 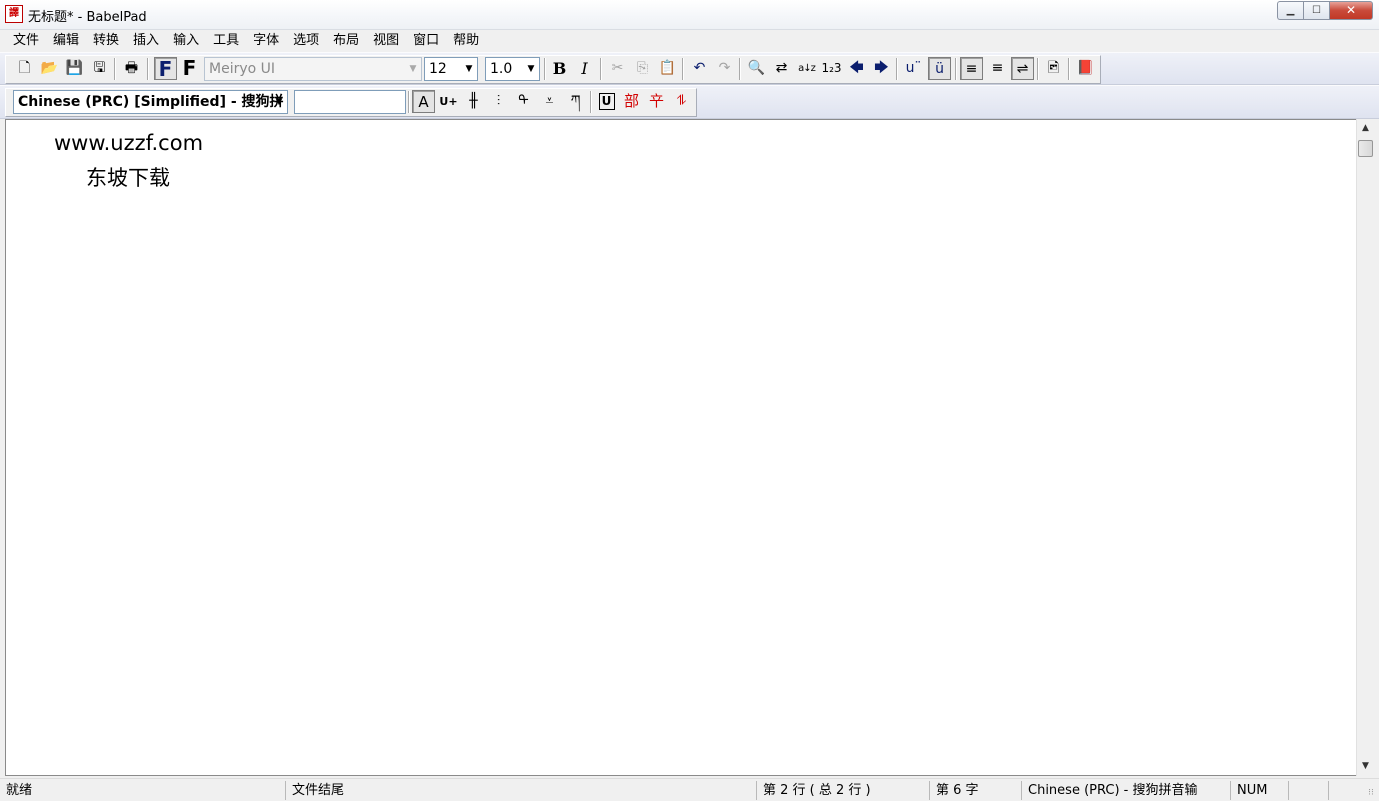 I want to click on scroll-up-icon: ▲, so click(x=1365, y=128).